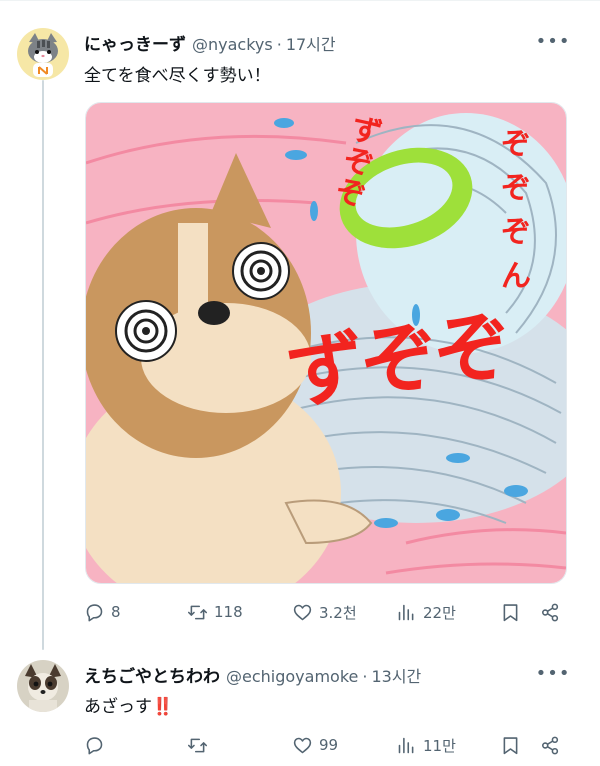 The width and height of the screenshot is (600, 766). What do you see at coordinates (116, 612) in the screenshot?
I see `reply-count: 8` at bounding box center [116, 612].